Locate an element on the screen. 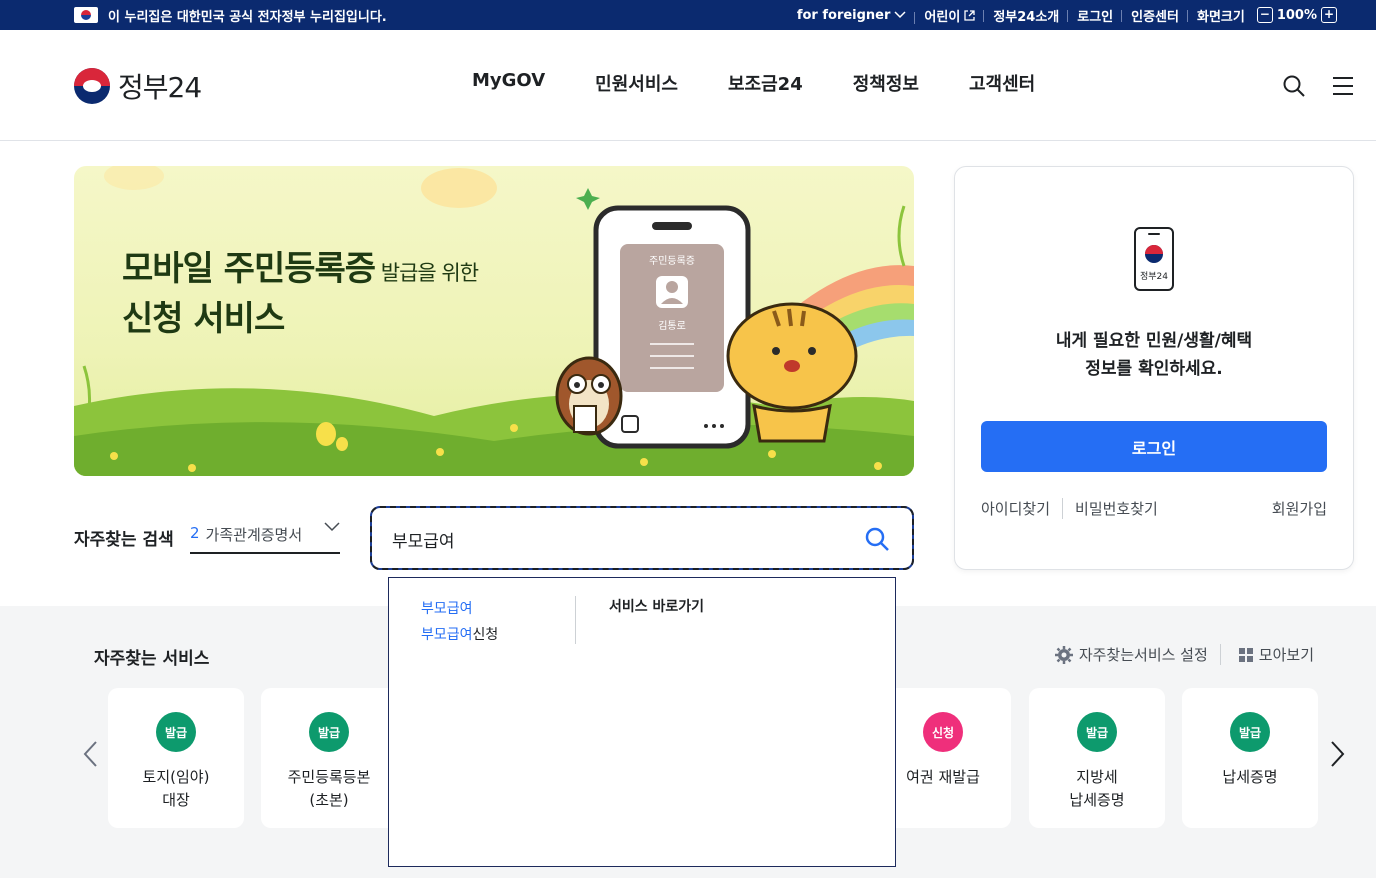  screen-size-control: 화면크기 − 100% + is located at coordinates (1267, 15).